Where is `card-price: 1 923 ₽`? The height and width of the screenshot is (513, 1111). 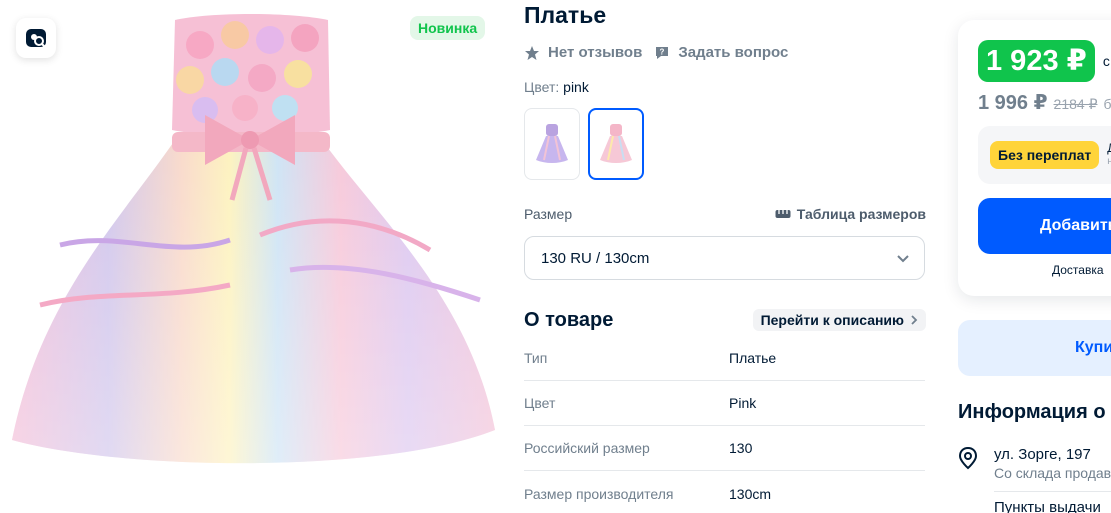
card-price: 1 923 ₽ is located at coordinates (1036, 61).